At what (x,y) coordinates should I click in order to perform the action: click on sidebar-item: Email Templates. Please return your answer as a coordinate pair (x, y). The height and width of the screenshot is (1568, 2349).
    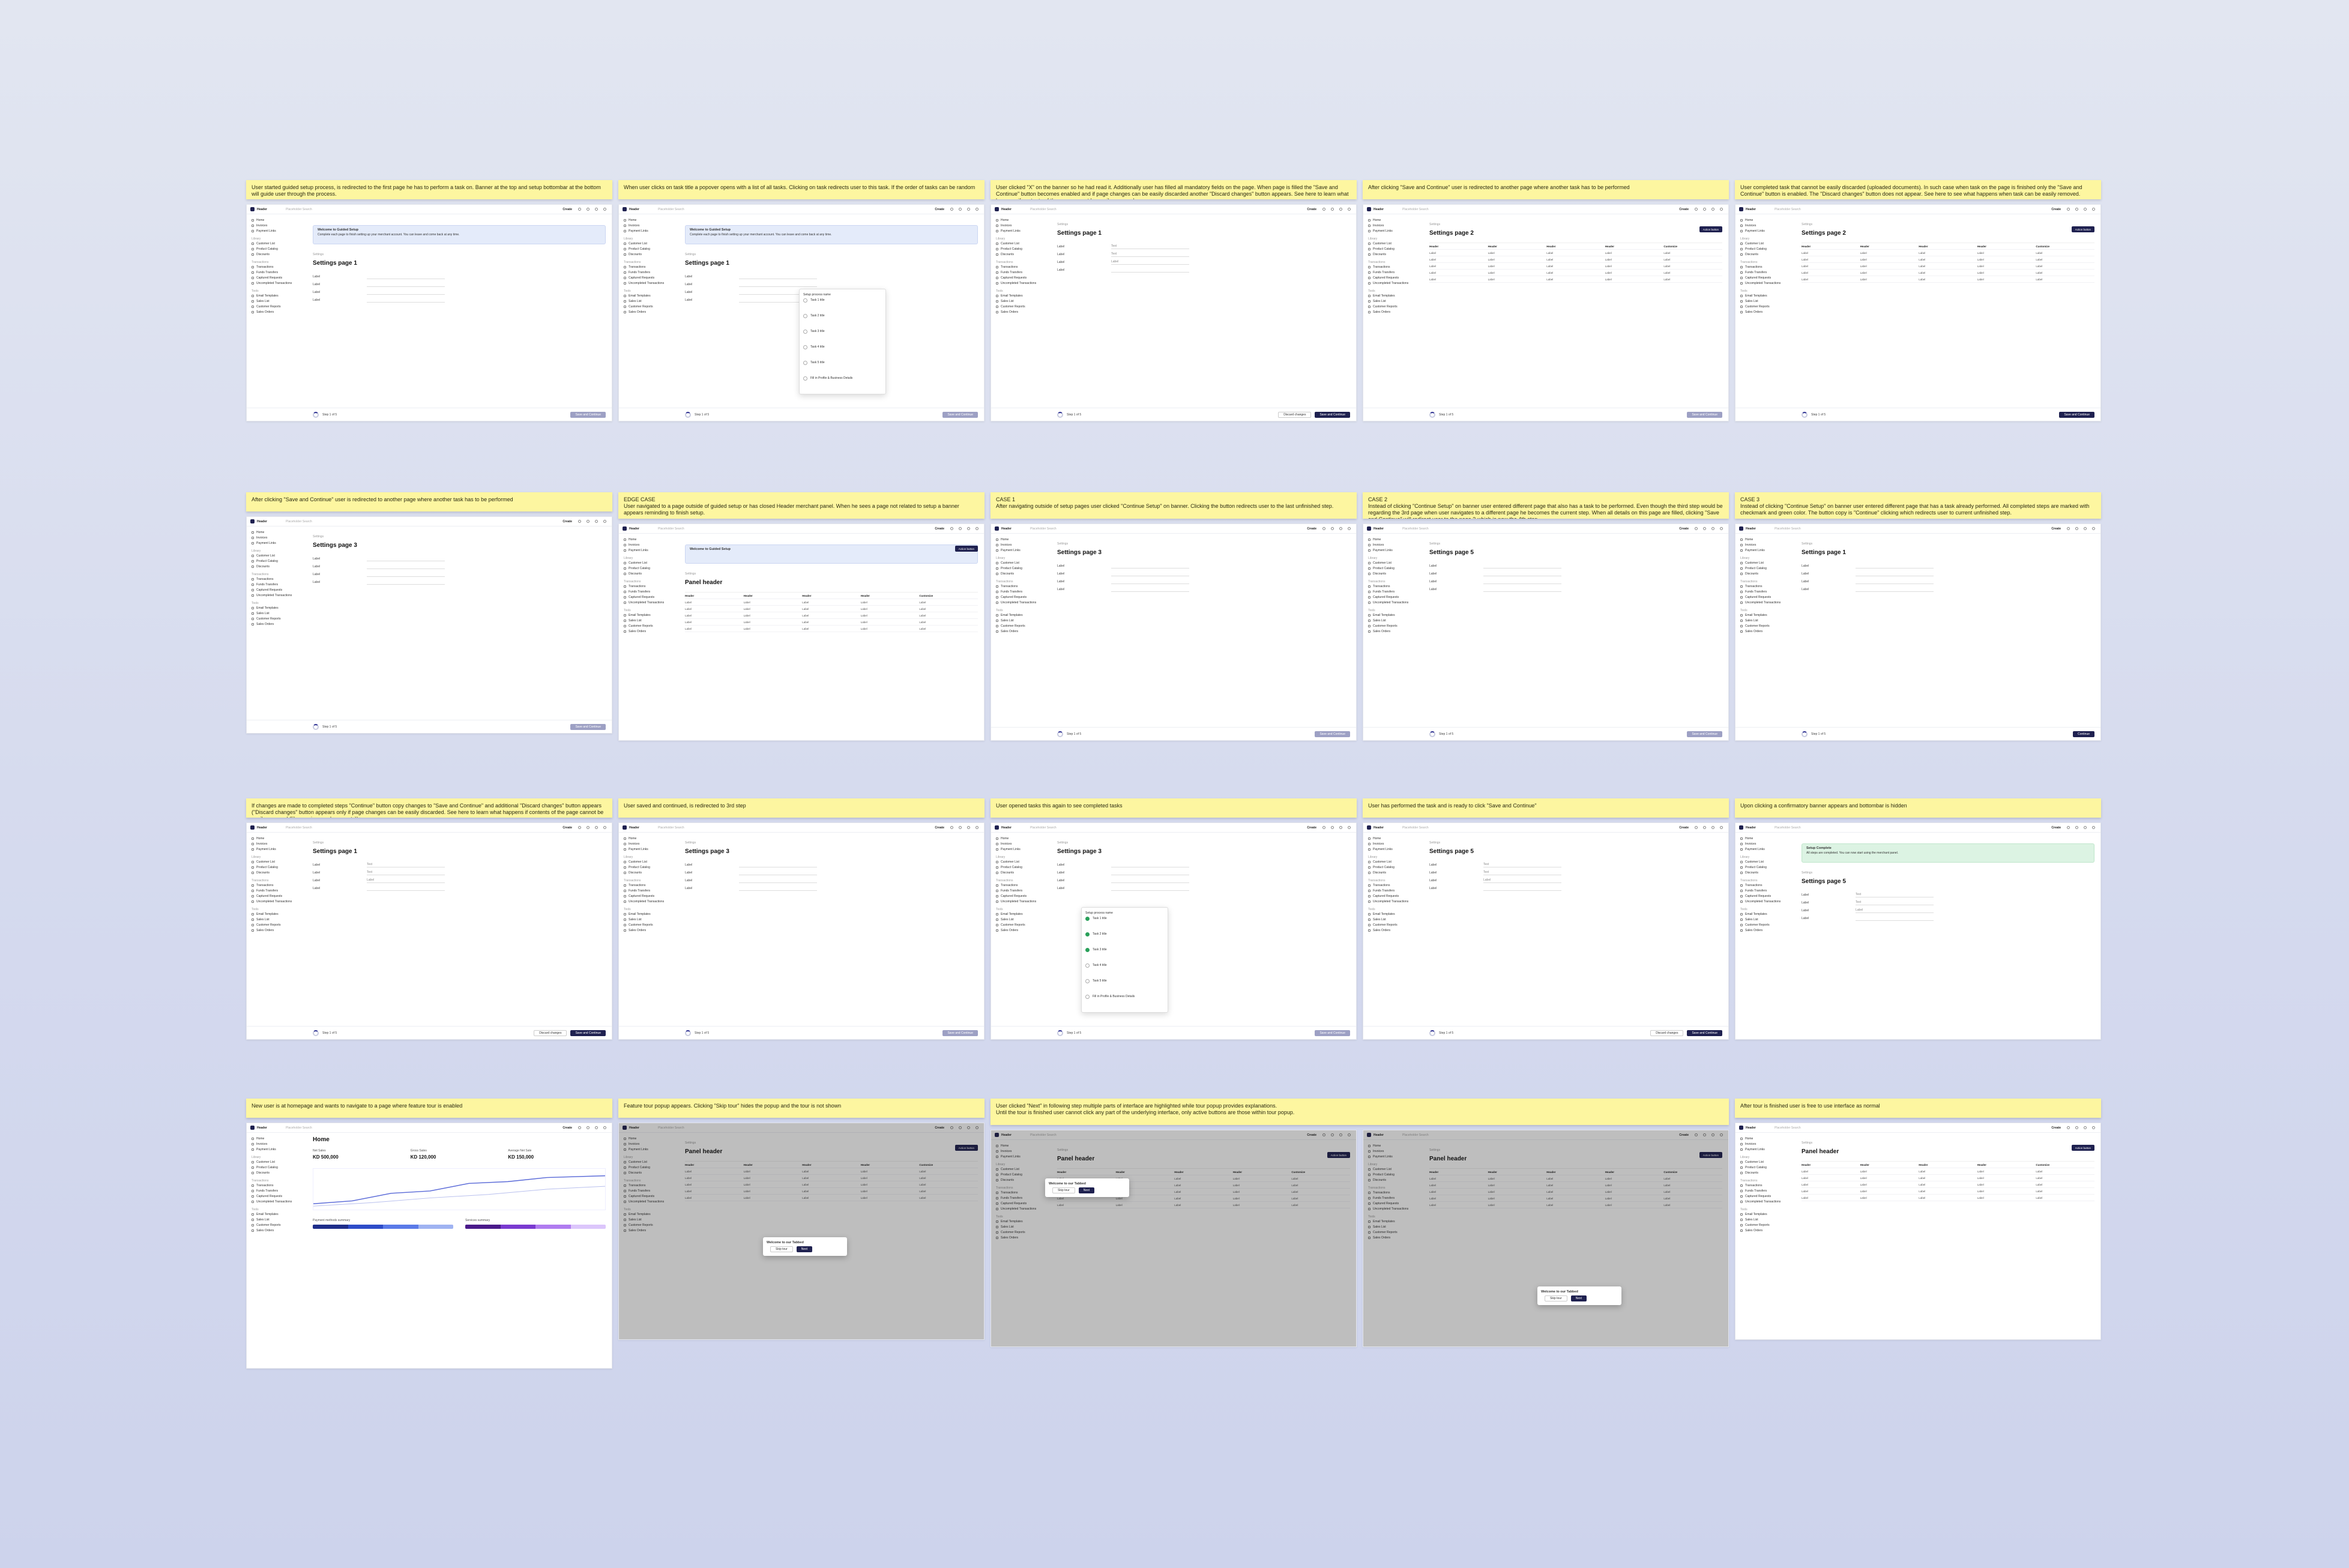
    Looking at the image, I should click on (1765, 615).